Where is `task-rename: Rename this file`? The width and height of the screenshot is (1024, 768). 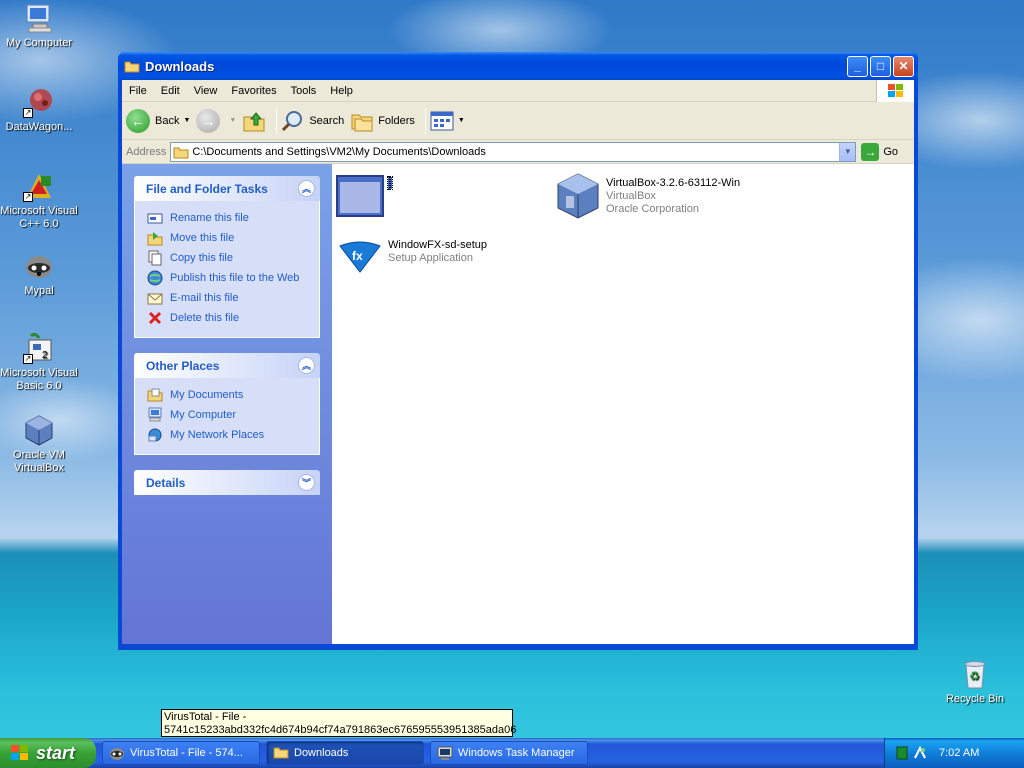 task-rename: Rename this file is located at coordinates (228, 218).